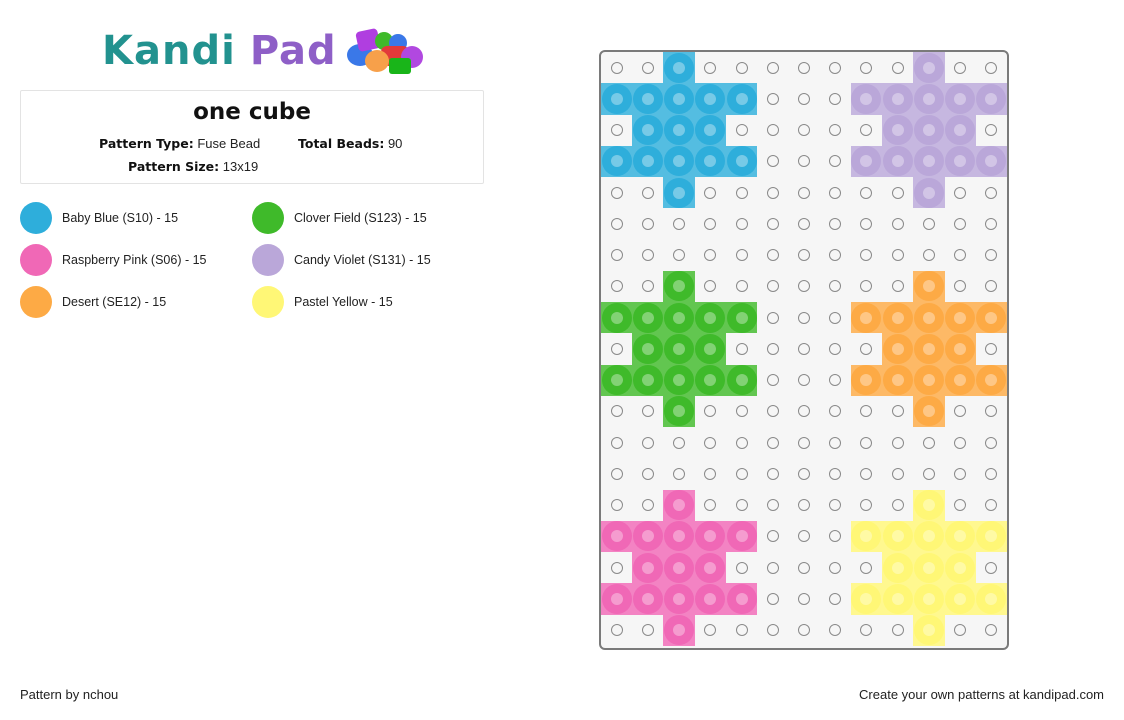 This screenshot has height=720, width=1124. I want to click on kandipad-link: Create your own patterns at kandipad.com, so click(981, 694).